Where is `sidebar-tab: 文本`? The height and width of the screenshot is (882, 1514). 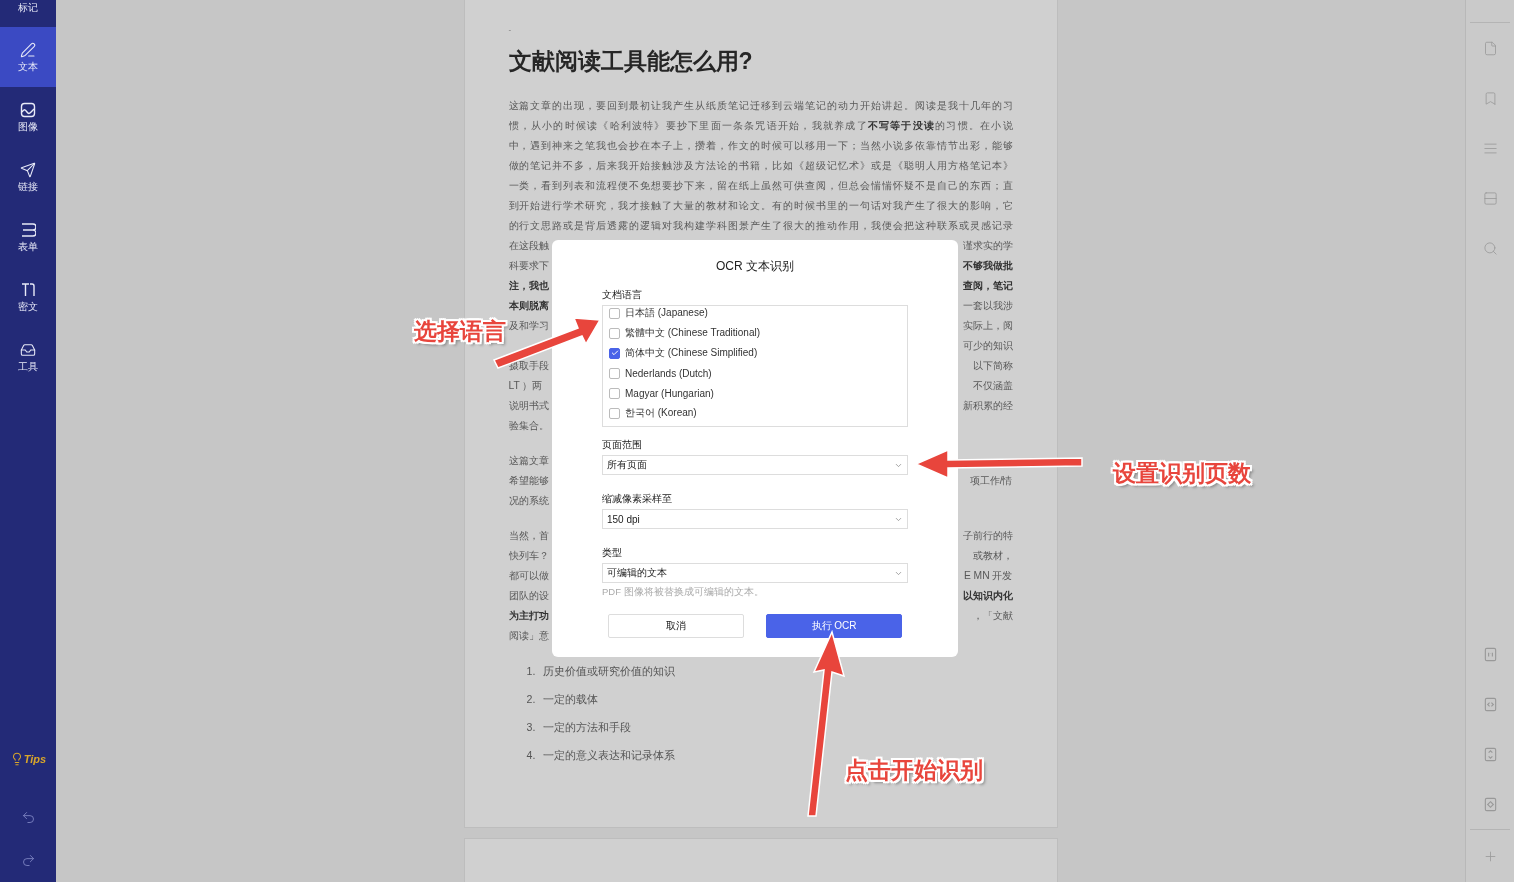 sidebar-tab: 文本 is located at coordinates (28, 57).